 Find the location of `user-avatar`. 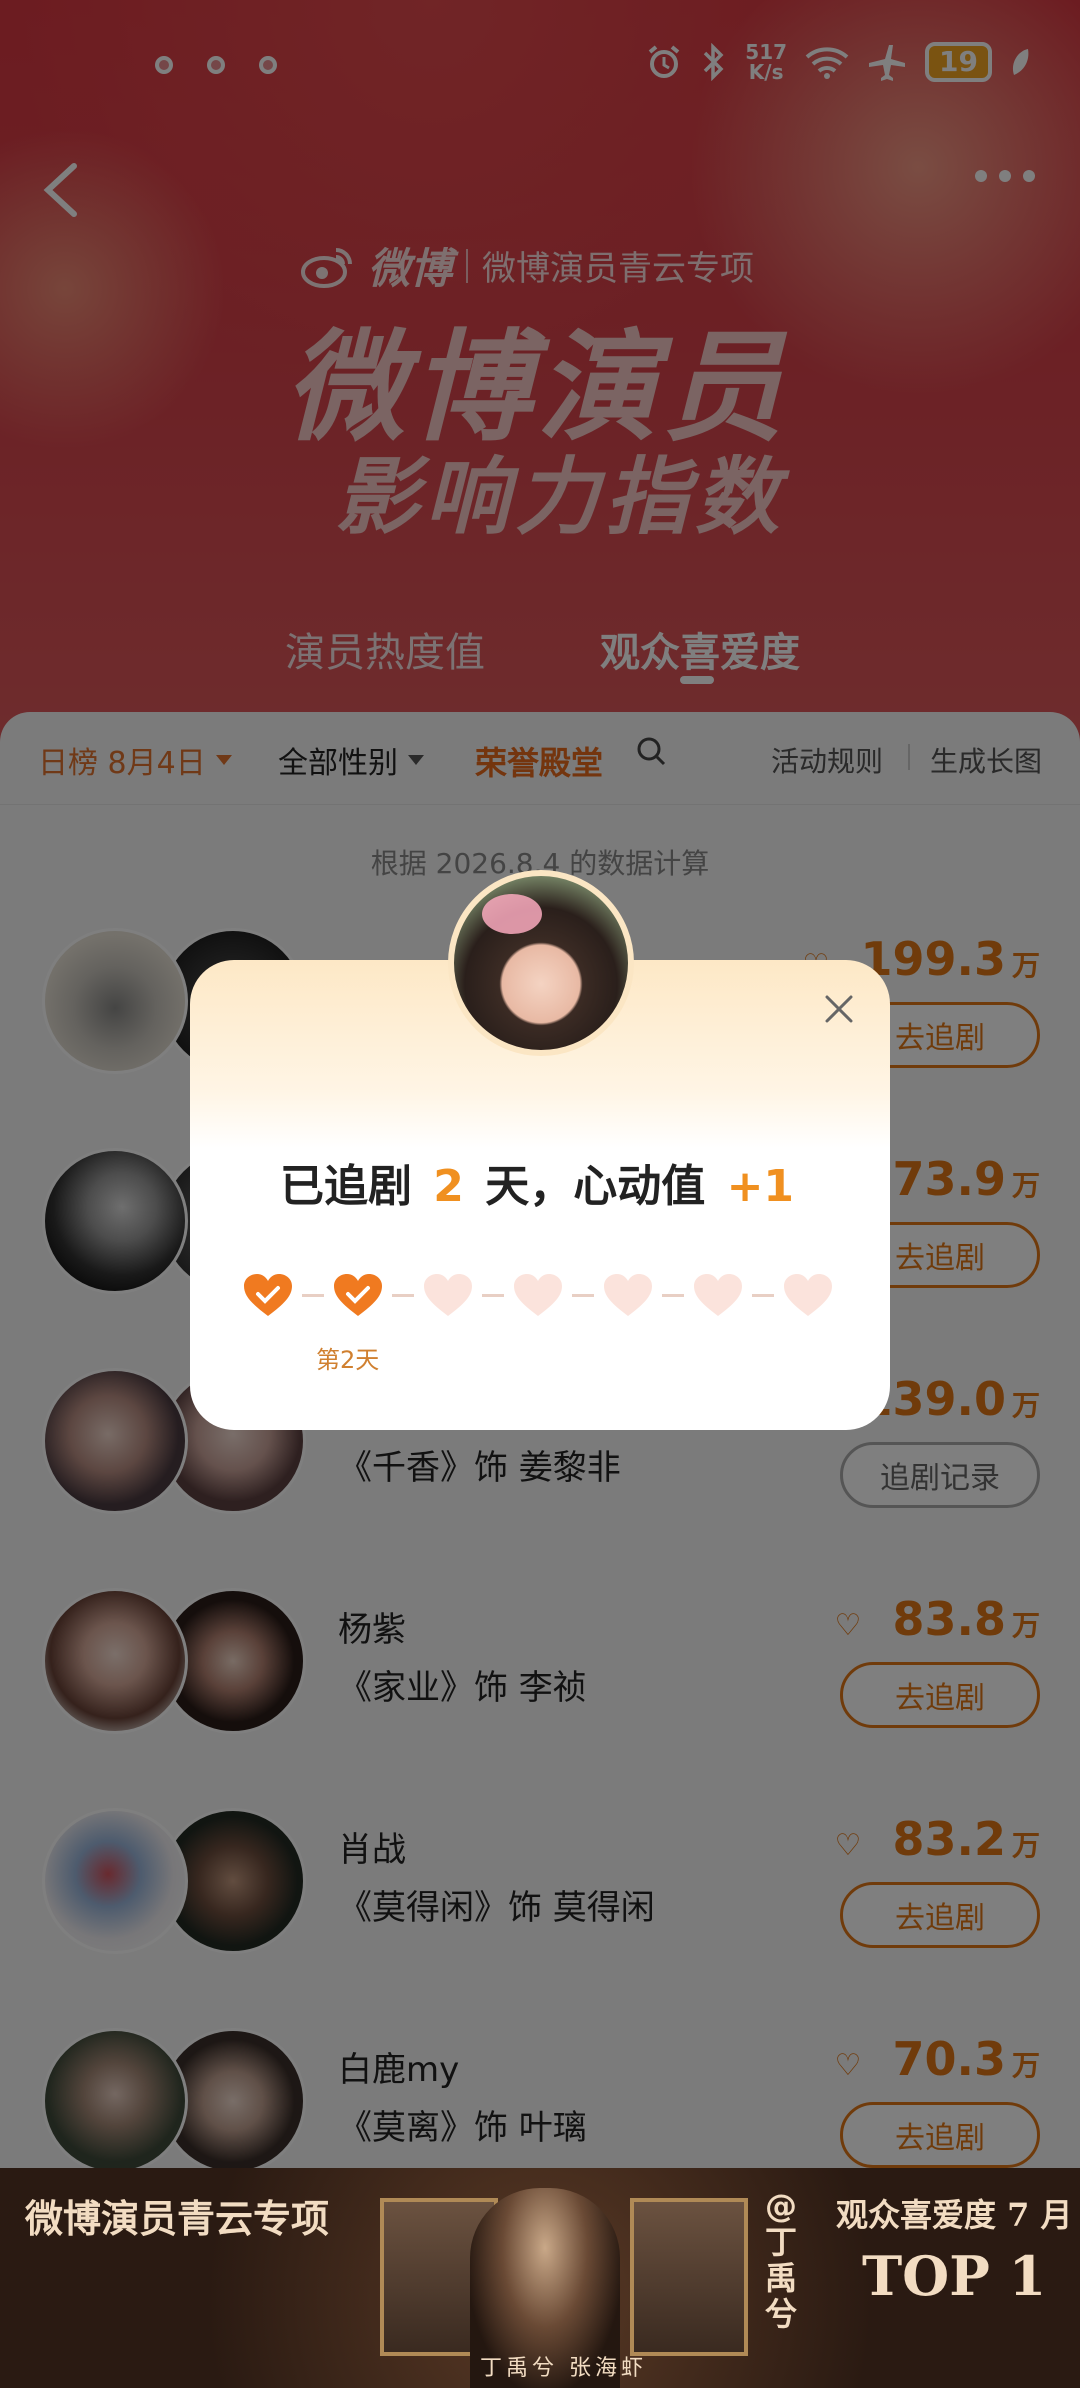

user-avatar is located at coordinates (541, 963).